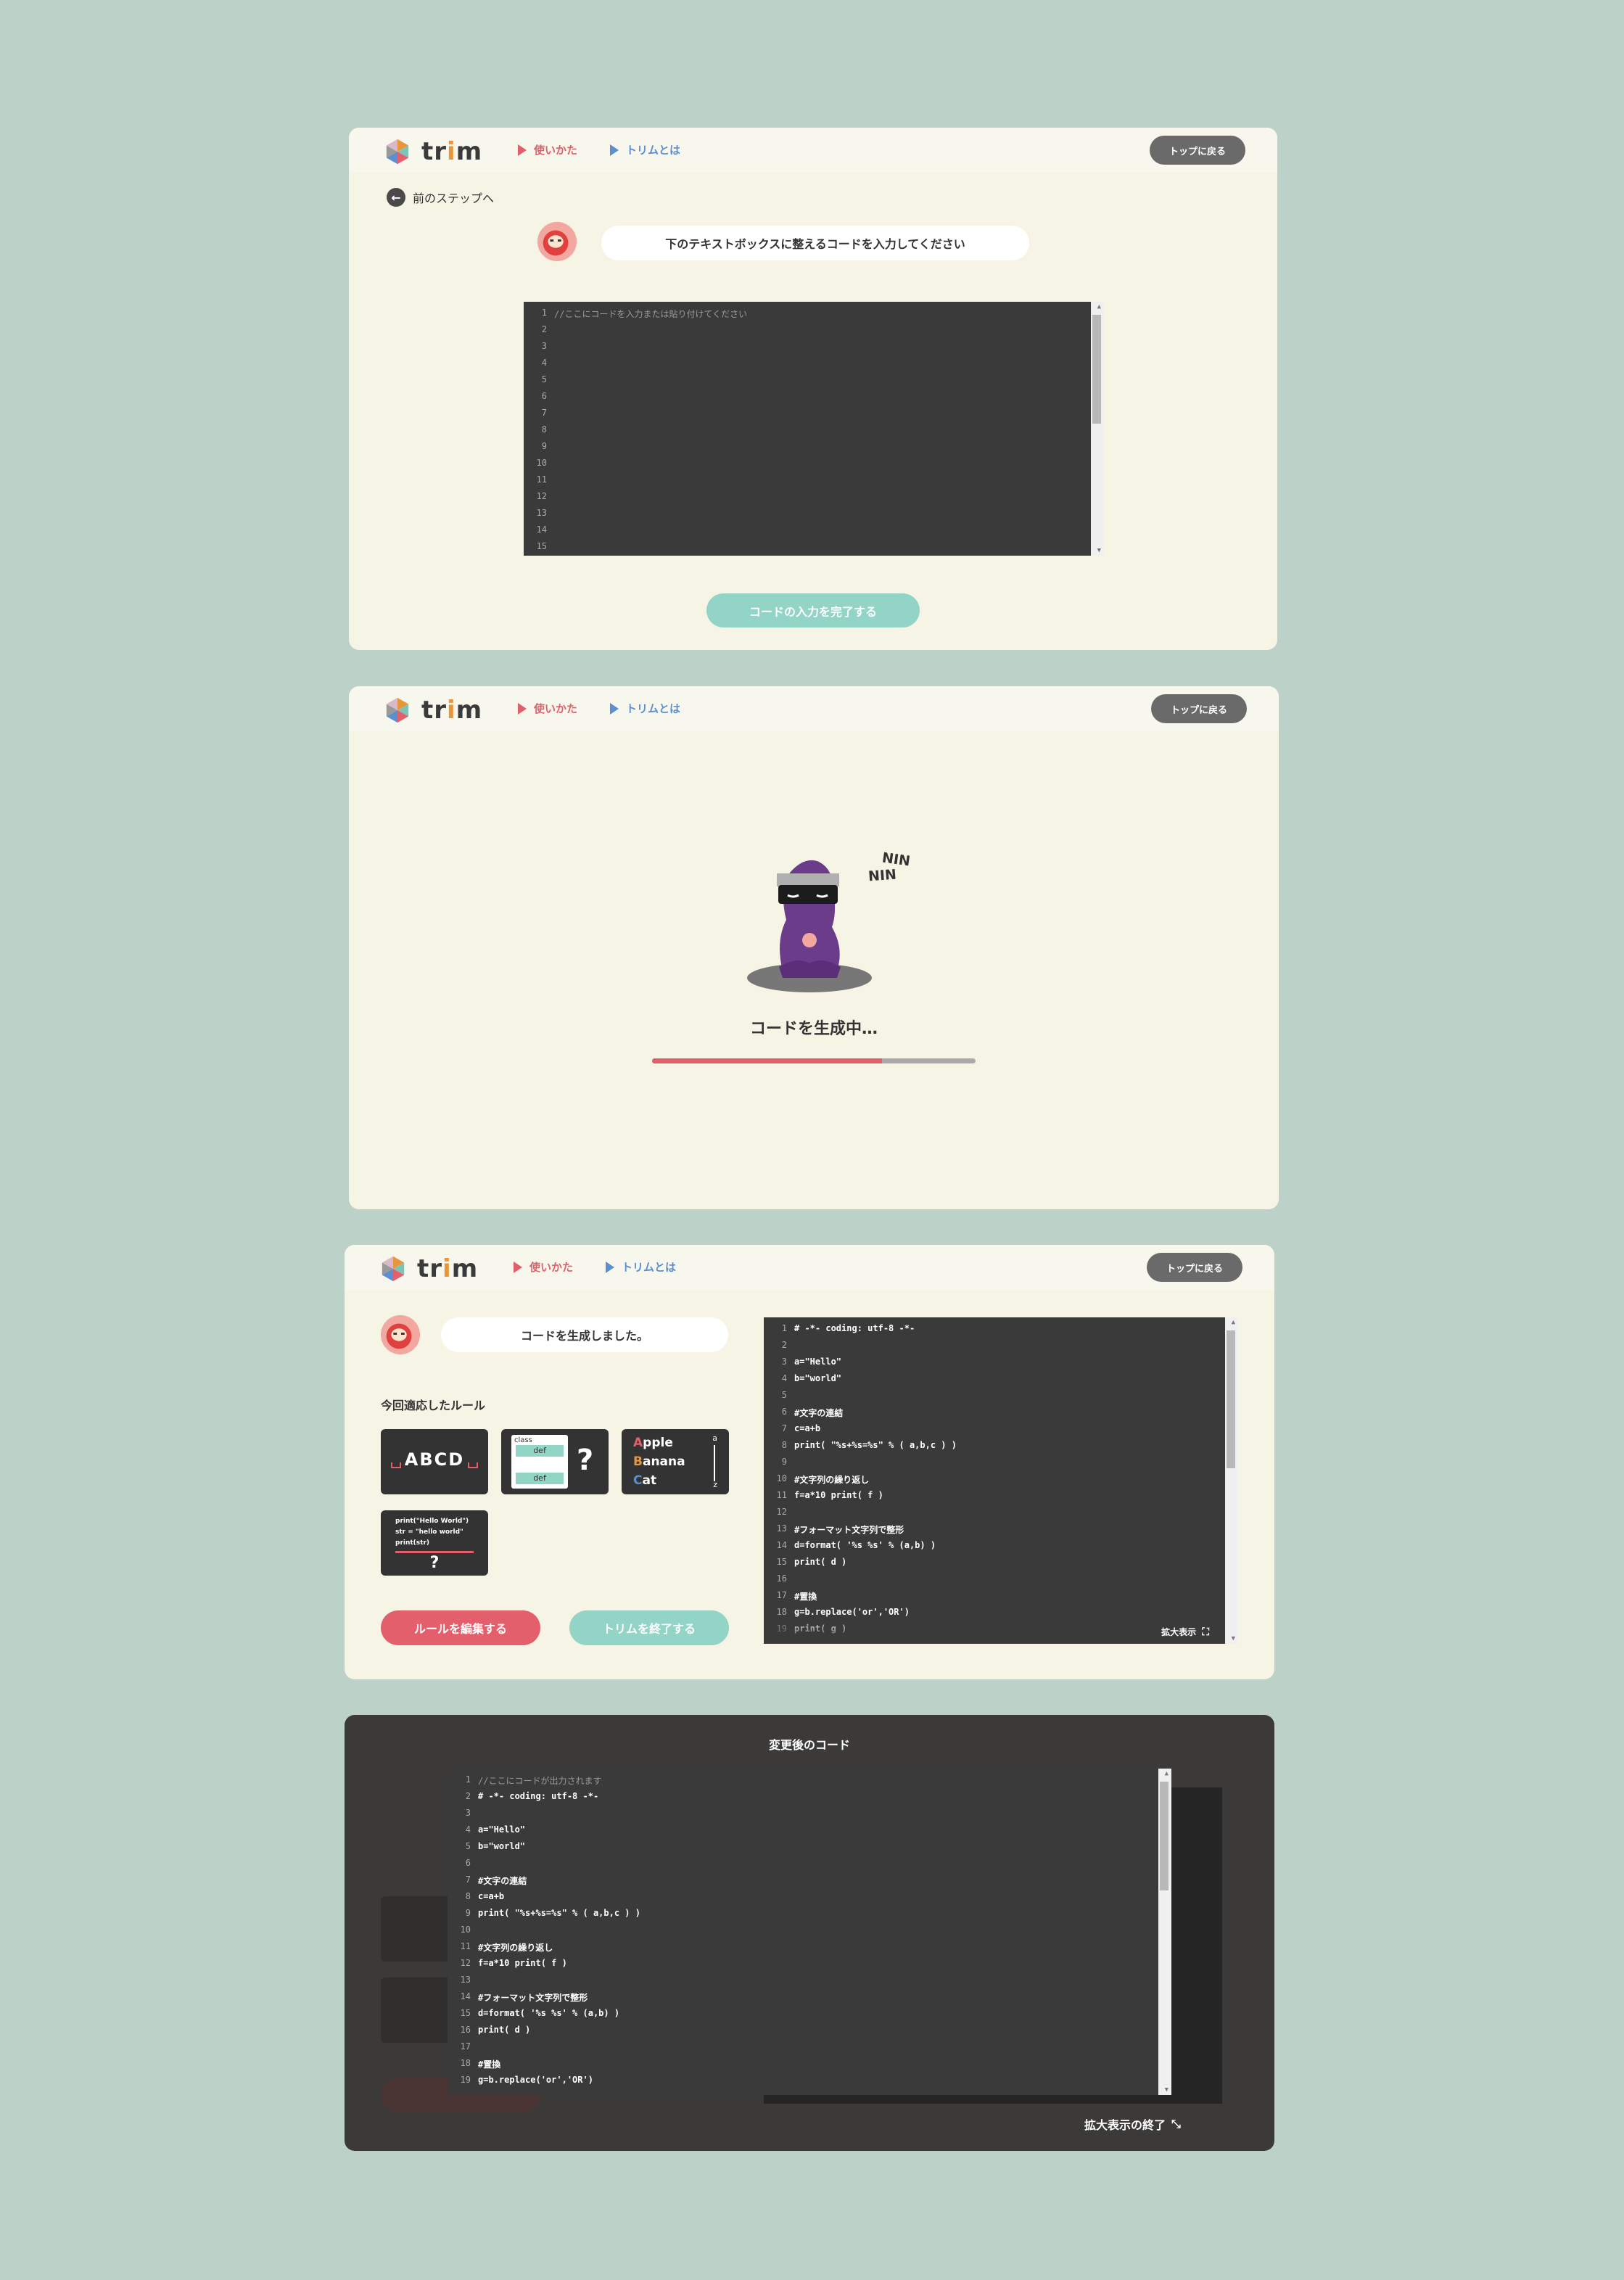 The width and height of the screenshot is (1624, 2280). I want to click on line-number: 17, so click(781, 1595).